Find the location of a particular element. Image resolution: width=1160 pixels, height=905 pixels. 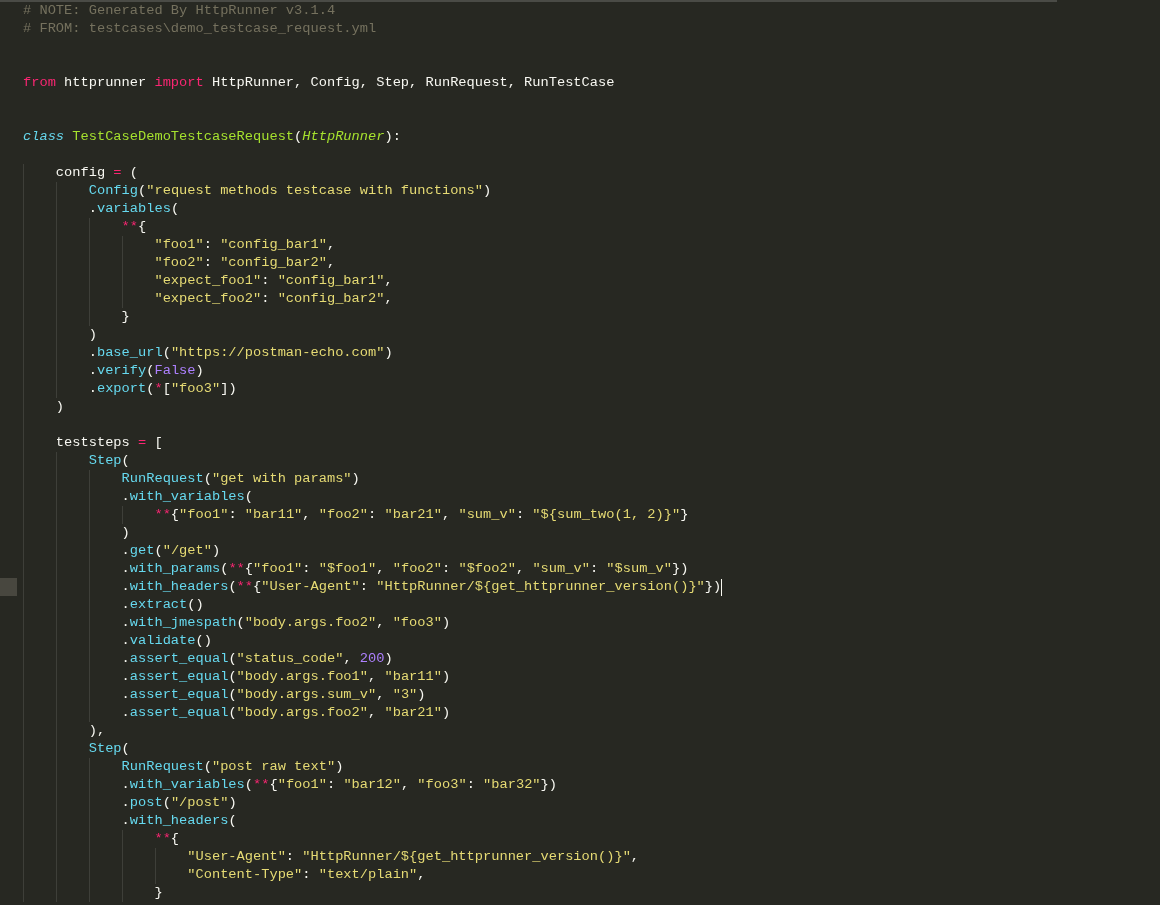

code-line: .verify(False) is located at coordinates (146, 371).